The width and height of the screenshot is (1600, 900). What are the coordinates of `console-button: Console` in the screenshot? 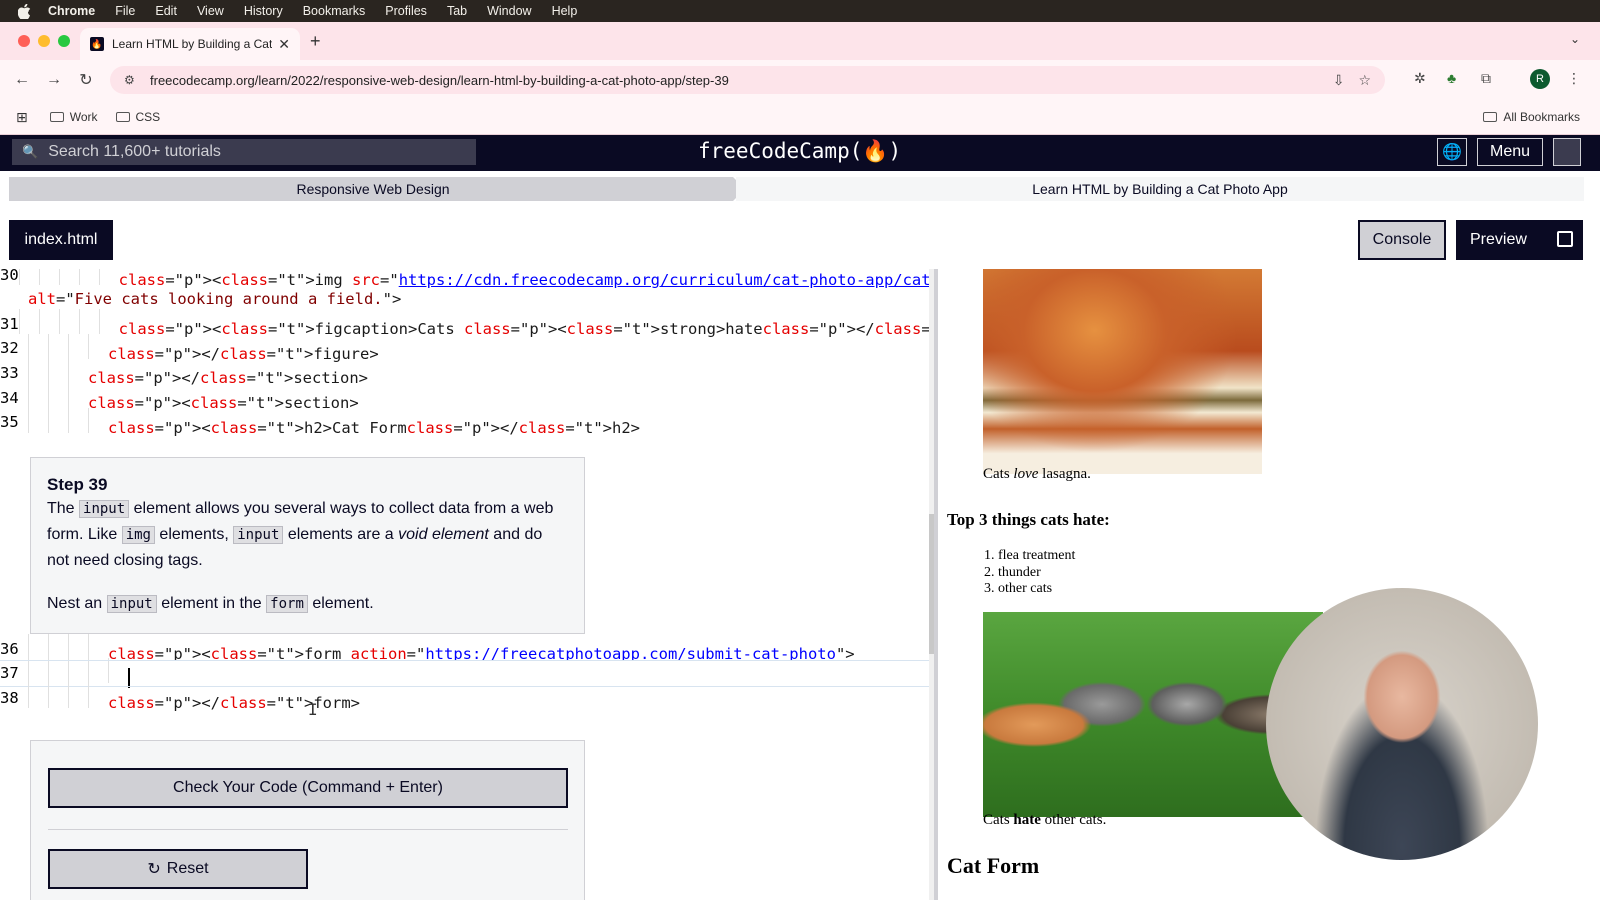 It's located at (1402, 240).